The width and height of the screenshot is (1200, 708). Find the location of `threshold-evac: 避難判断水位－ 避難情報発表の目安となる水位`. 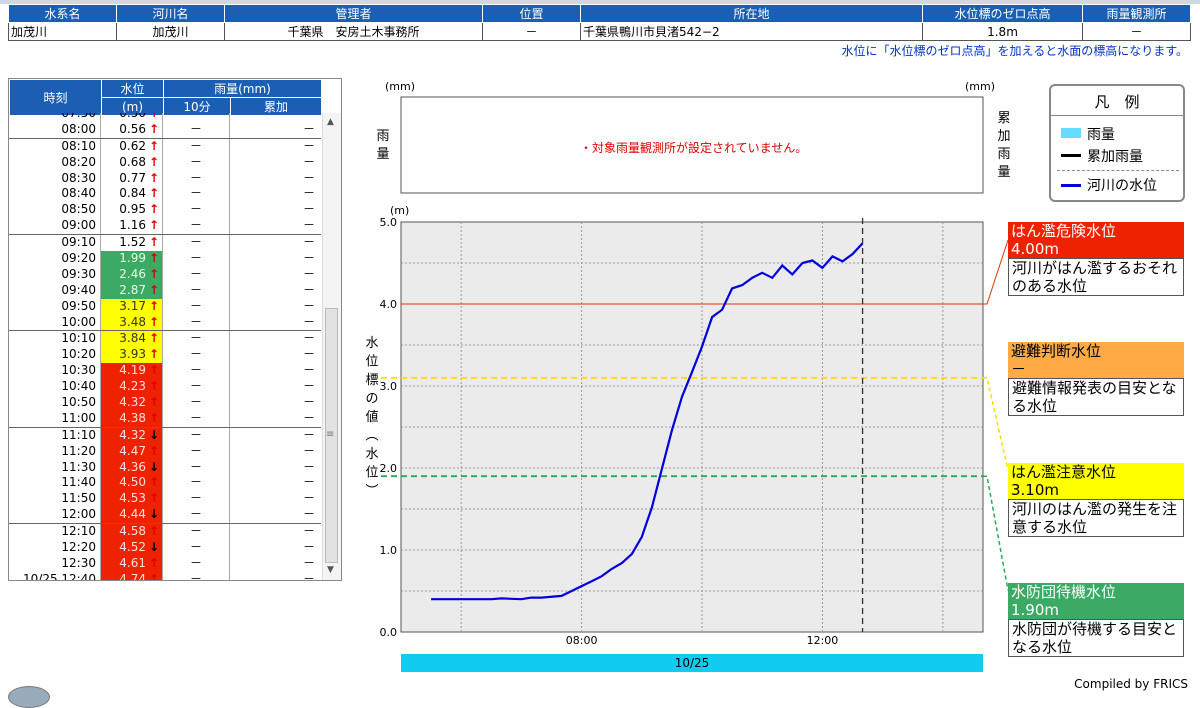

threshold-evac: 避難判断水位－ 避難情報発表の目安となる水位 is located at coordinates (1096, 379).